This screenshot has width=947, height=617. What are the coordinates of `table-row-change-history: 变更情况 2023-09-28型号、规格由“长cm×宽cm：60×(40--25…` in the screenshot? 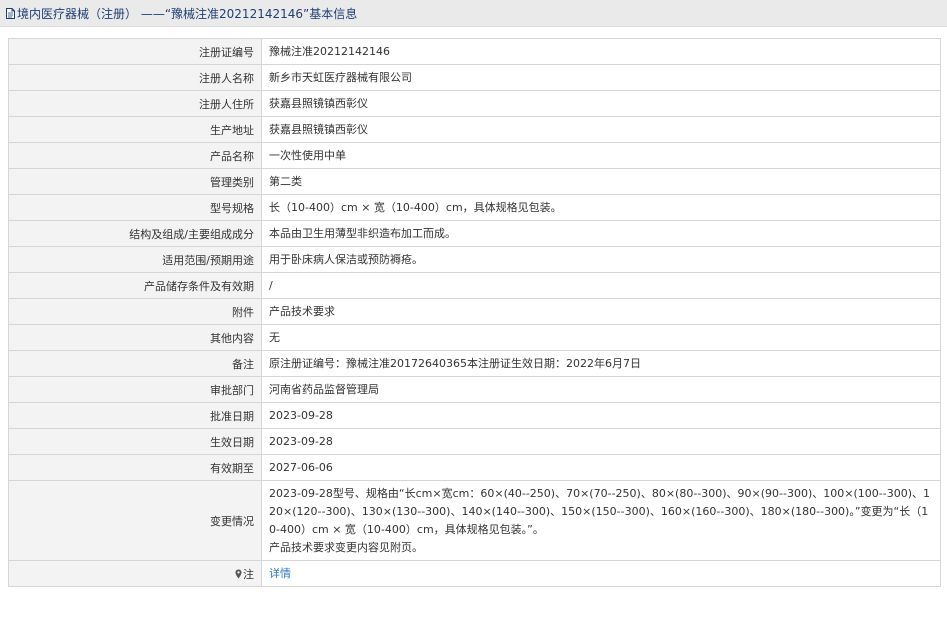 It's located at (474, 520).